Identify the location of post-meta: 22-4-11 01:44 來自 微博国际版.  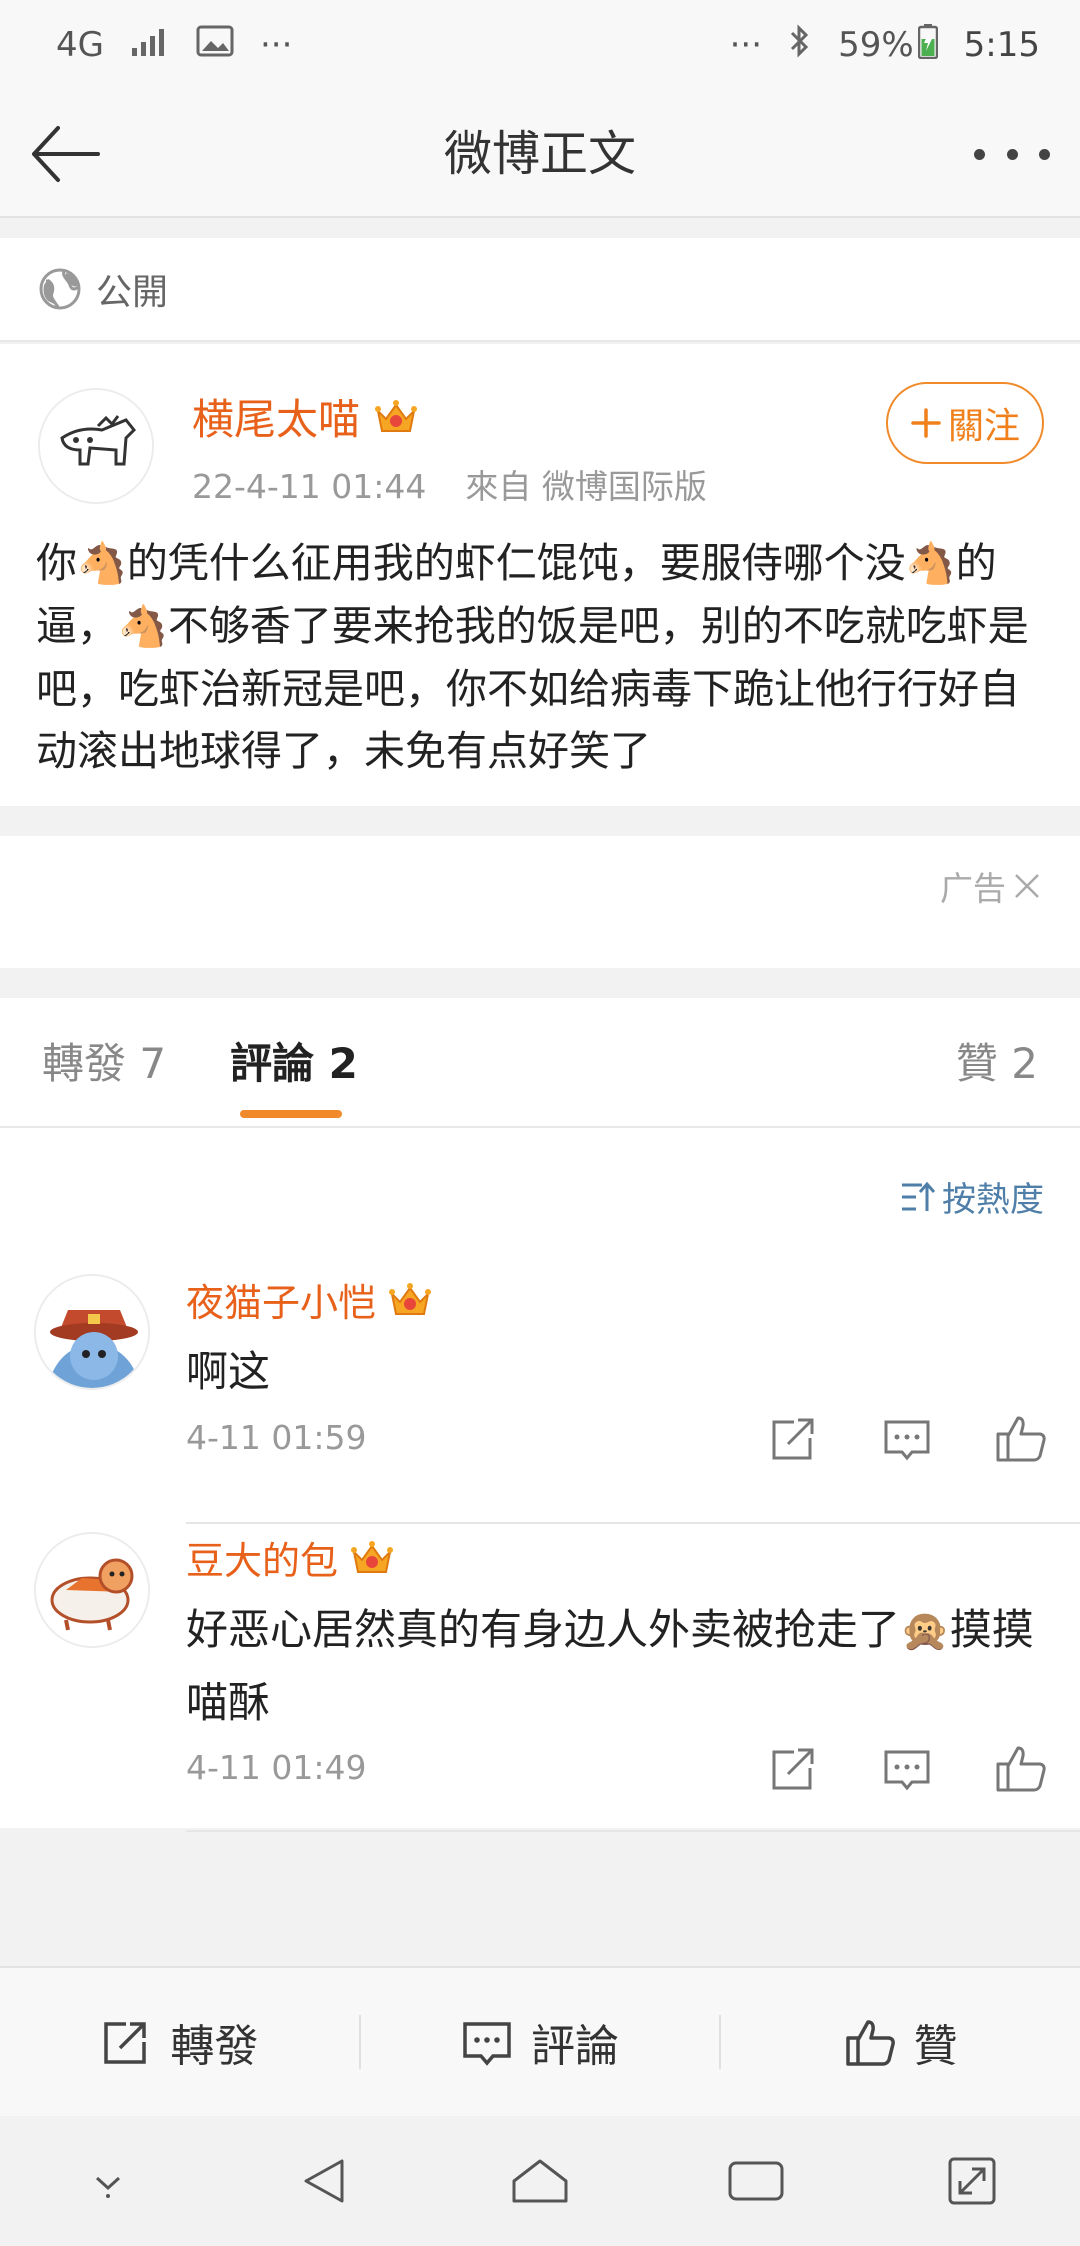
(449, 484).